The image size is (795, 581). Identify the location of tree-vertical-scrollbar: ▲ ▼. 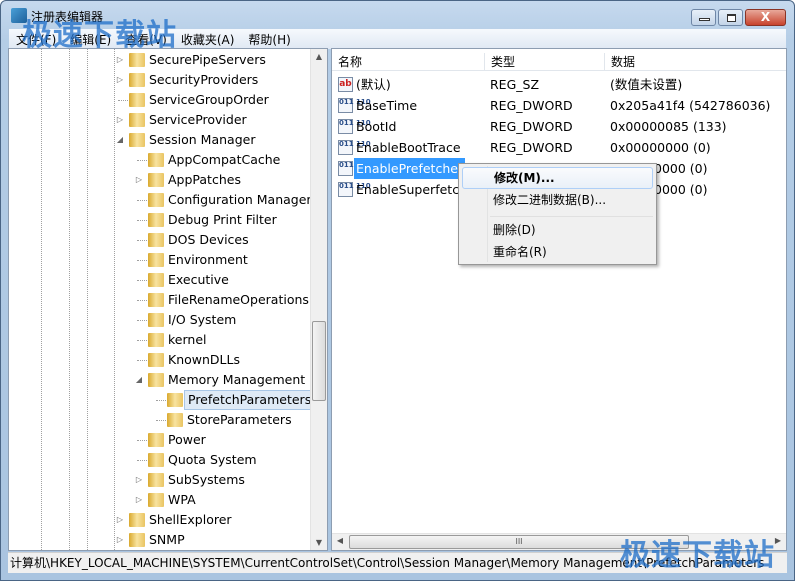
(318, 299).